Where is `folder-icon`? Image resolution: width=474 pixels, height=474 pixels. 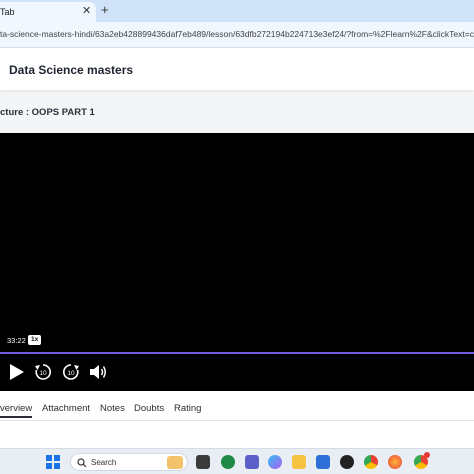 folder-icon is located at coordinates (299, 462).